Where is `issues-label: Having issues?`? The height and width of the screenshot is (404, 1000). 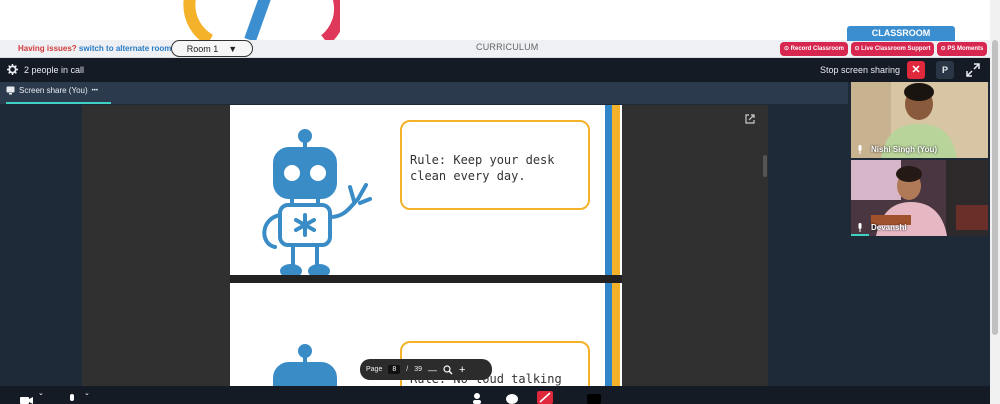 issues-label: Having issues? is located at coordinates (47, 48).